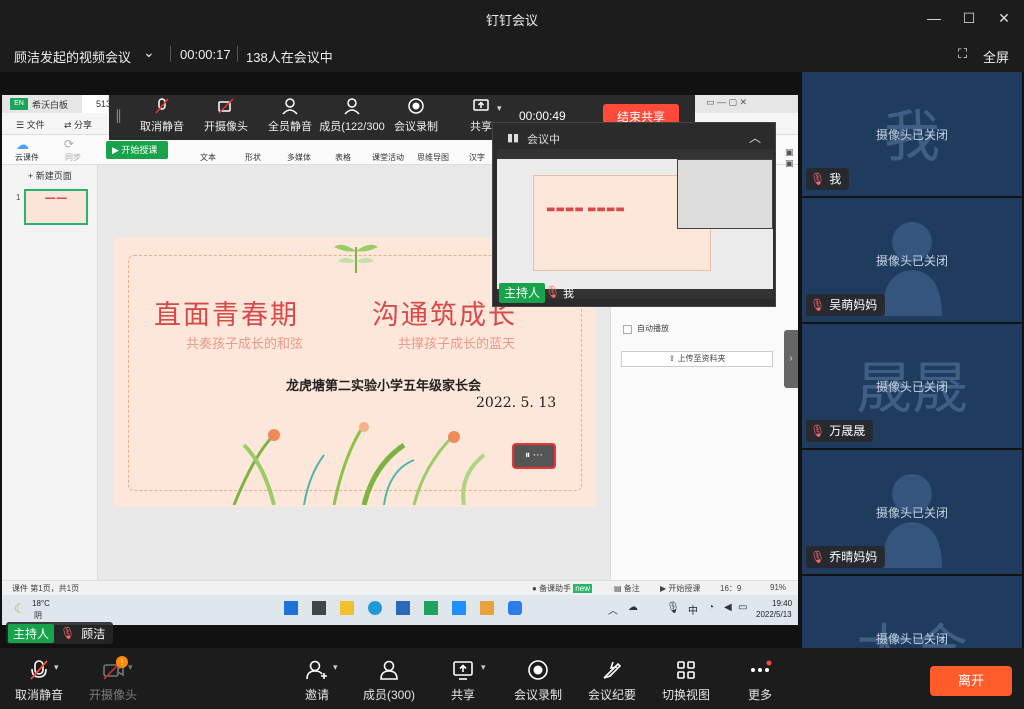 The width and height of the screenshot is (1024, 709). I want to click on participant-tile: 我 摄像头已关闭 🎙 我, so click(912, 134).